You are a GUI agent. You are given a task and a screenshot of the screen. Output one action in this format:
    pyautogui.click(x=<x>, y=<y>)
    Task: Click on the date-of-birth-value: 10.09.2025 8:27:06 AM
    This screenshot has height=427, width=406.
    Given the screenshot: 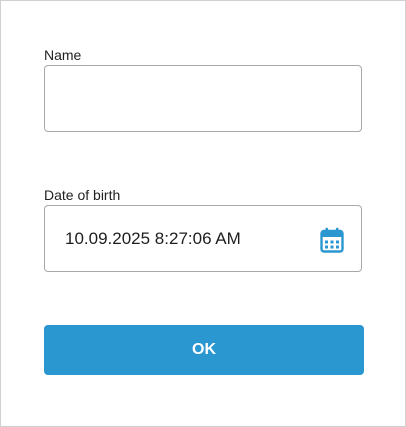 What is the action you would take?
    pyautogui.click(x=153, y=238)
    